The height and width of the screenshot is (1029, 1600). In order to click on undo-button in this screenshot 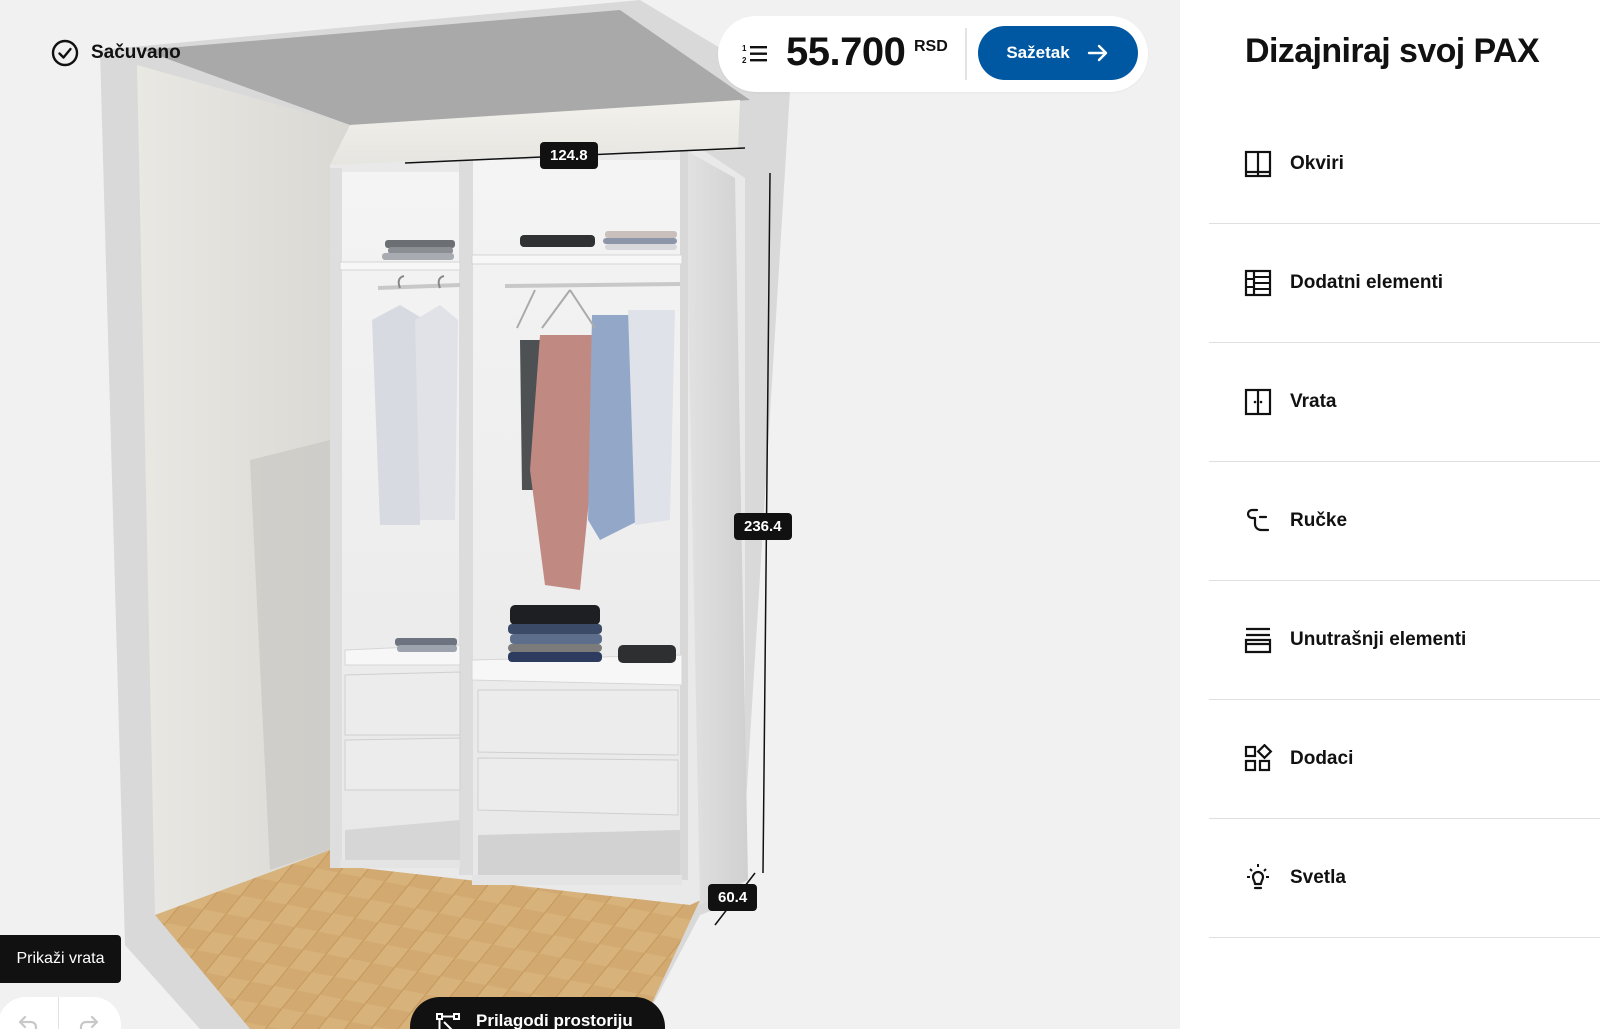, I will do `click(29, 1020)`.